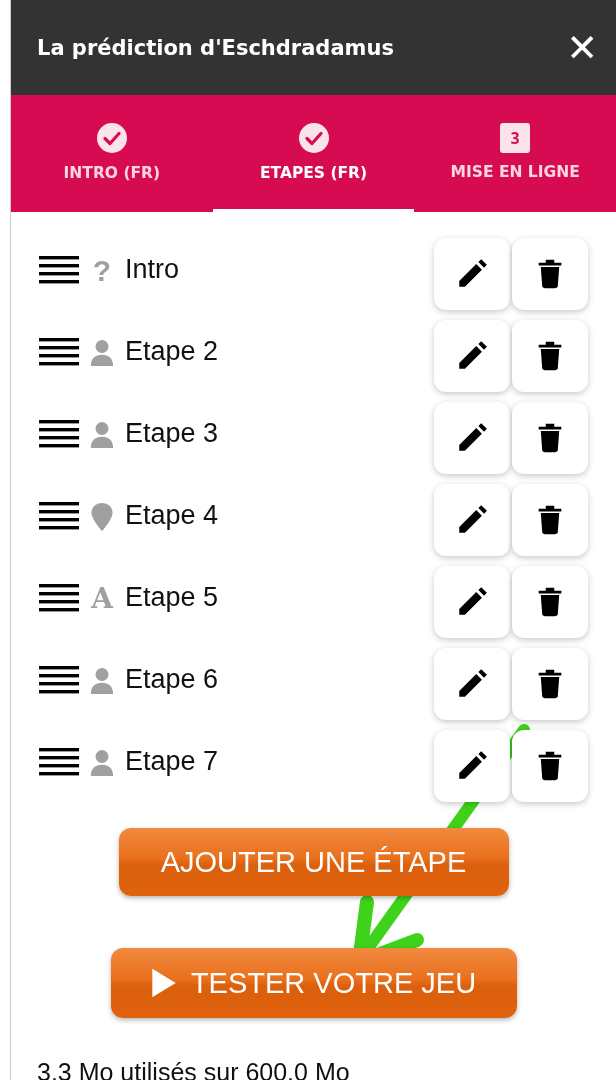 The width and height of the screenshot is (616, 1080). I want to click on map-pin-icon, so click(102, 517).